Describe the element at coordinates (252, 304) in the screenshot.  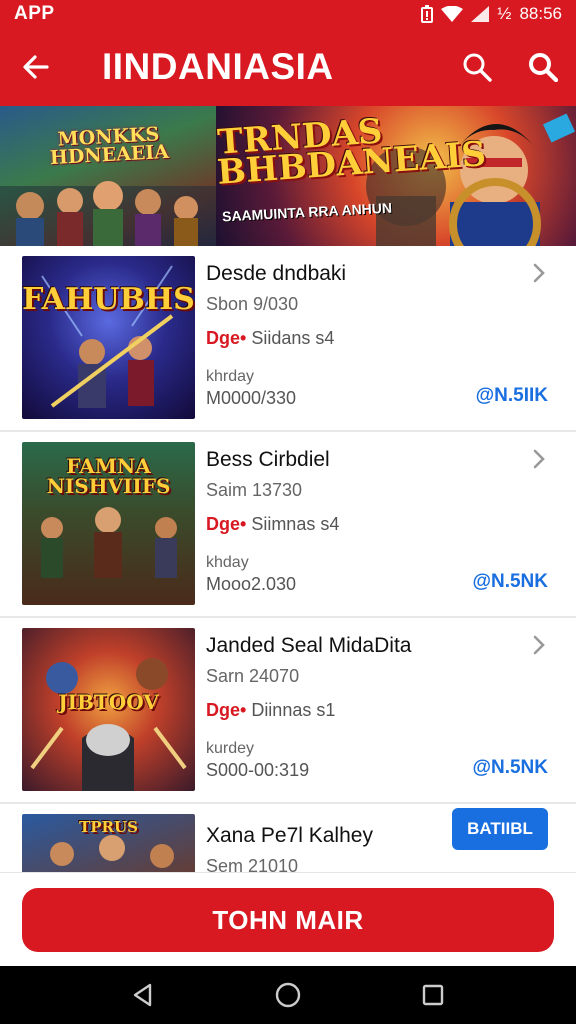
I see `item-subtitle: Sbon 9/030` at that location.